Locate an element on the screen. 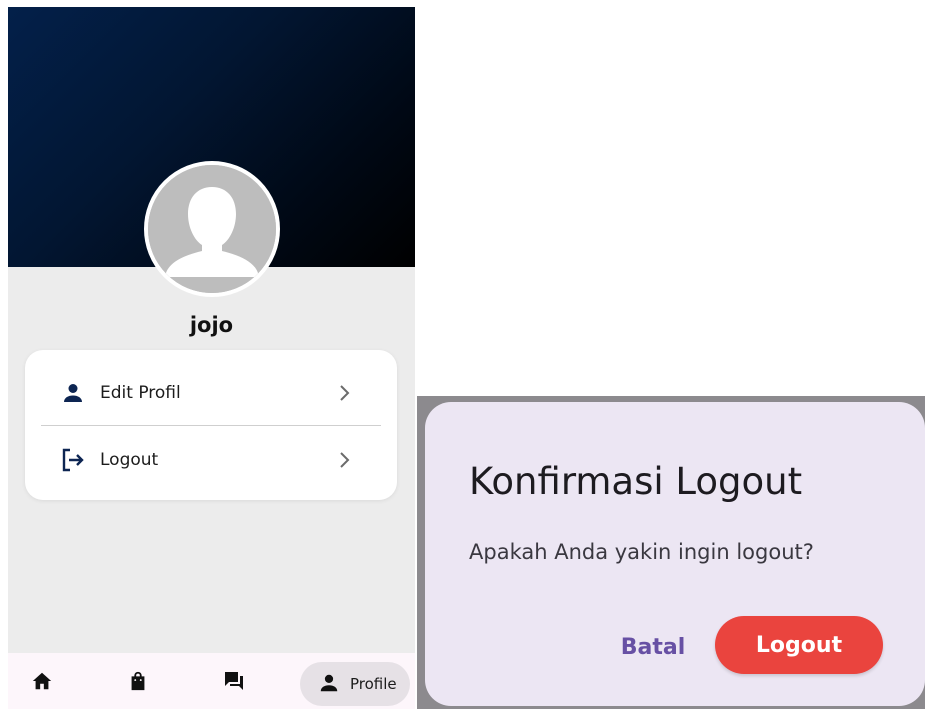  nav-profile-label: Profile is located at coordinates (373, 684).